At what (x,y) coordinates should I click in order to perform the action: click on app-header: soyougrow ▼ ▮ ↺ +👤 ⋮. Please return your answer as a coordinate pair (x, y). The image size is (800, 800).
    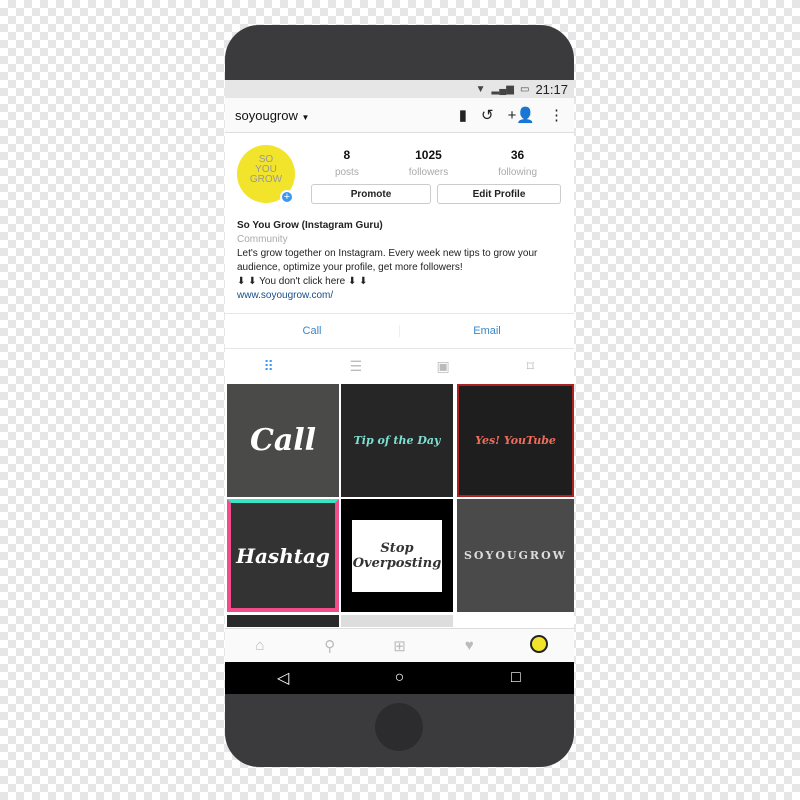
    Looking at the image, I should click on (399, 115).